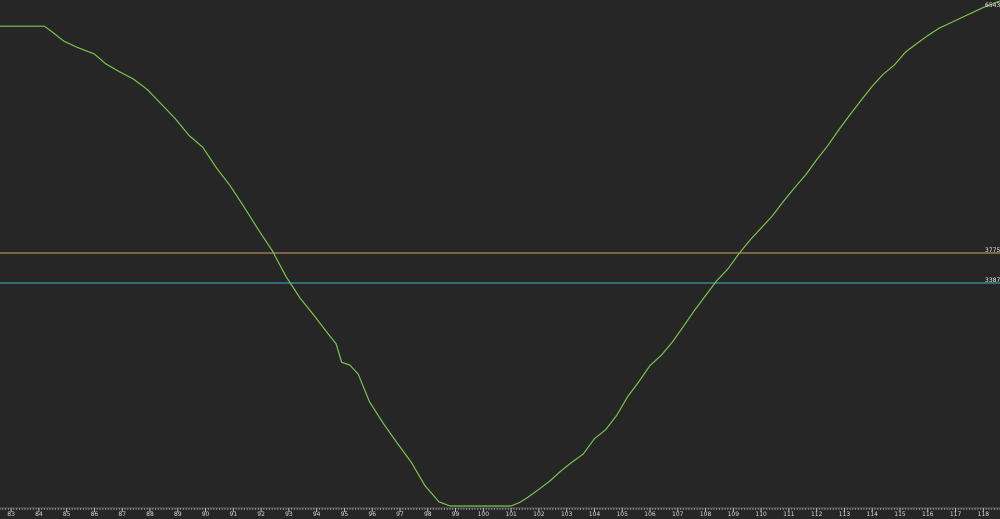 This screenshot has width=1000, height=519. I want to click on x-tick-label-100: 100, so click(484, 514).